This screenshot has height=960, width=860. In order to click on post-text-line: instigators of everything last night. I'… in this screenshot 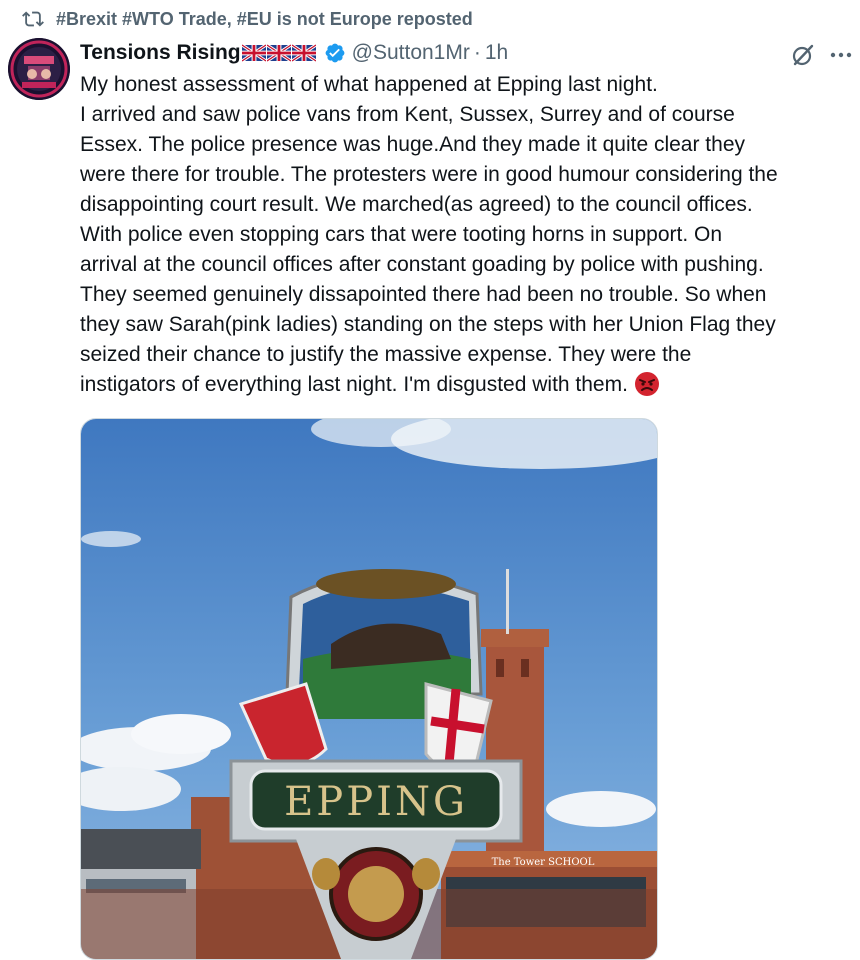, I will do `click(354, 384)`.